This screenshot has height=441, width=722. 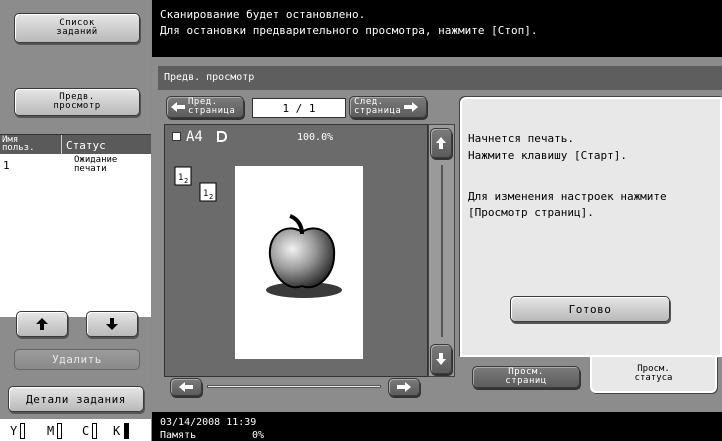 What do you see at coordinates (200, 137) in the screenshot?
I see `paper-size-label: A4` at bounding box center [200, 137].